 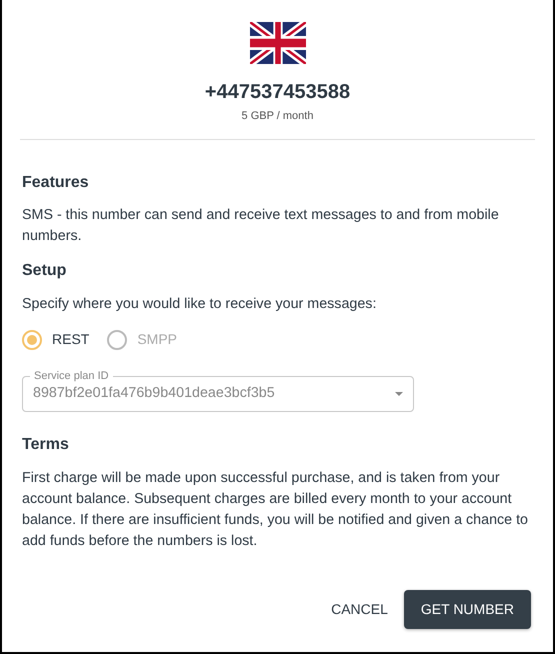 What do you see at coordinates (359, 609) in the screenshot?
I see `cancel-button: CANCEL` at bounding box center [359, 609].